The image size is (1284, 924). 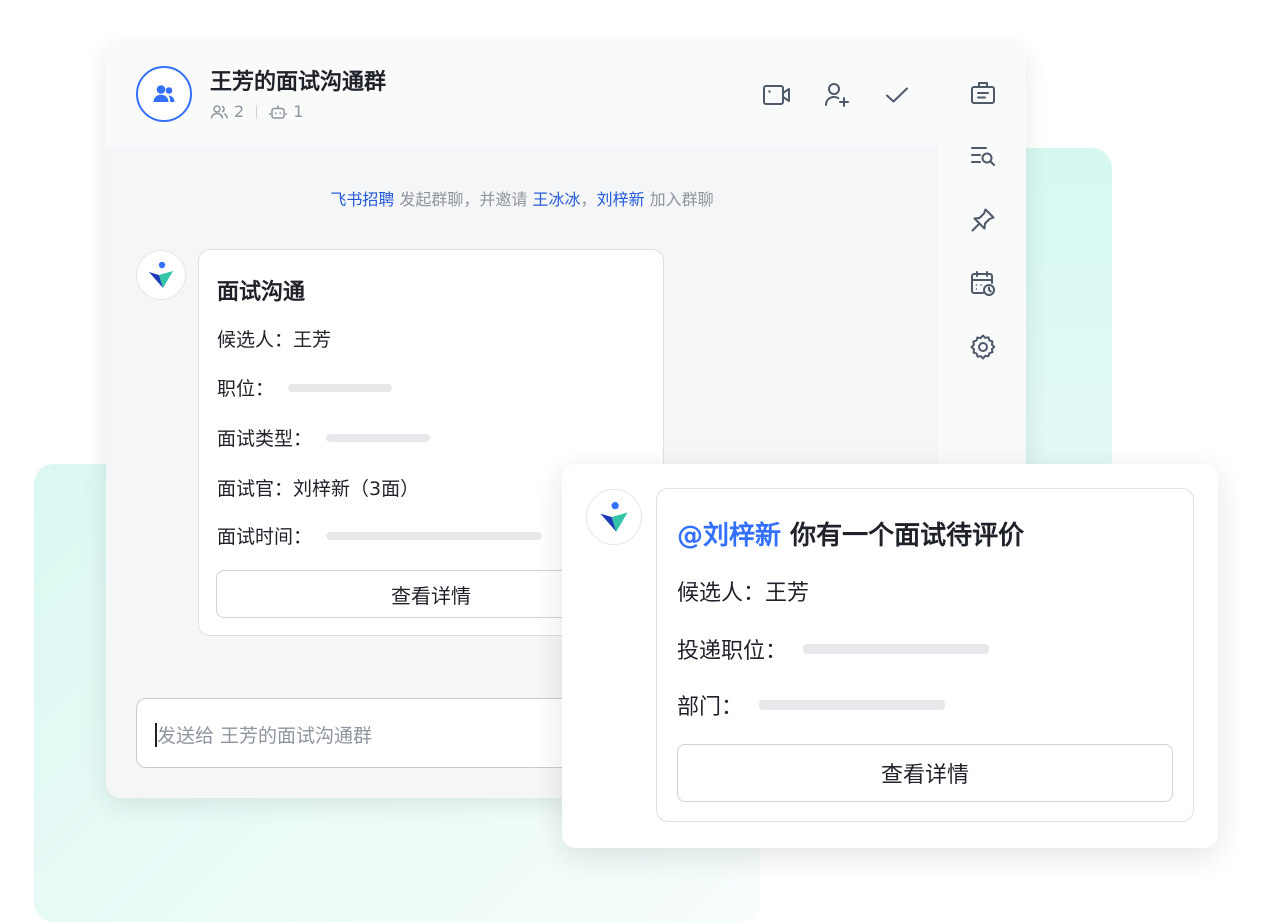 What do you see at coordinates (710, 707) in the screenshot?
I see `department-label: 部门：` at bounding box center [710, 707].